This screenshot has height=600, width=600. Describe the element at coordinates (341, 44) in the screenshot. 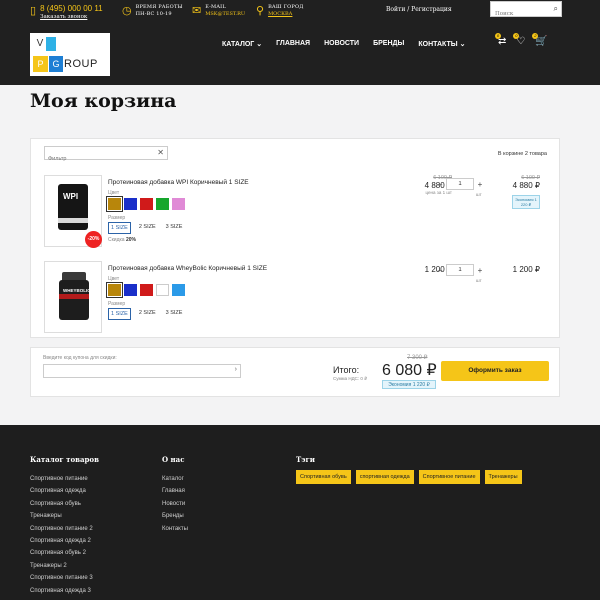

I see `nav-news: НОВОСТИ` at that location.